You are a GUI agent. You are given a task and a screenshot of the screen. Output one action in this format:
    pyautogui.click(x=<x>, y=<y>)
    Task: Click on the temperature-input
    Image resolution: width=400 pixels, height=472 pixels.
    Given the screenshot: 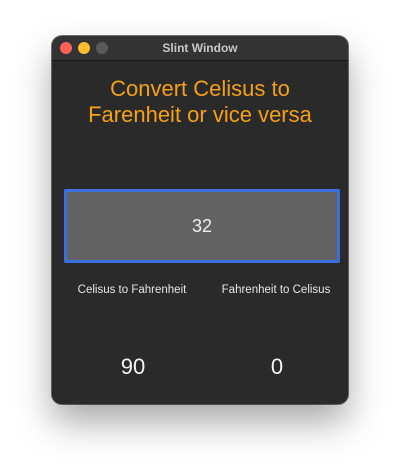 What is the action you would take?
    pyautogui.click(x=202, y=226)
    